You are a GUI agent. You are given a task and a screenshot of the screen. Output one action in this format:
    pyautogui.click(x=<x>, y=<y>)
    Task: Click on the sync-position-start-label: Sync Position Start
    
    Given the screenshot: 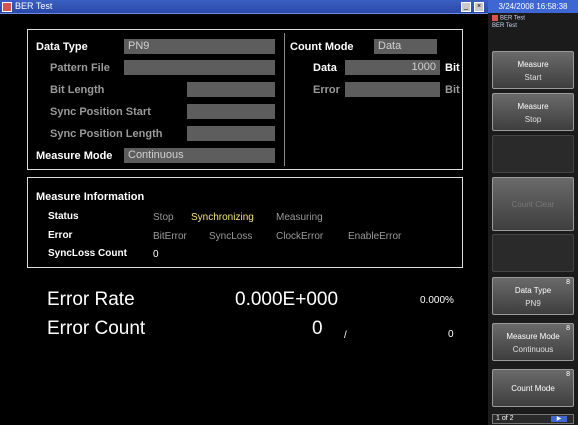 What is the action you would take?
    pyautogui.click(x=100, y=112)
    